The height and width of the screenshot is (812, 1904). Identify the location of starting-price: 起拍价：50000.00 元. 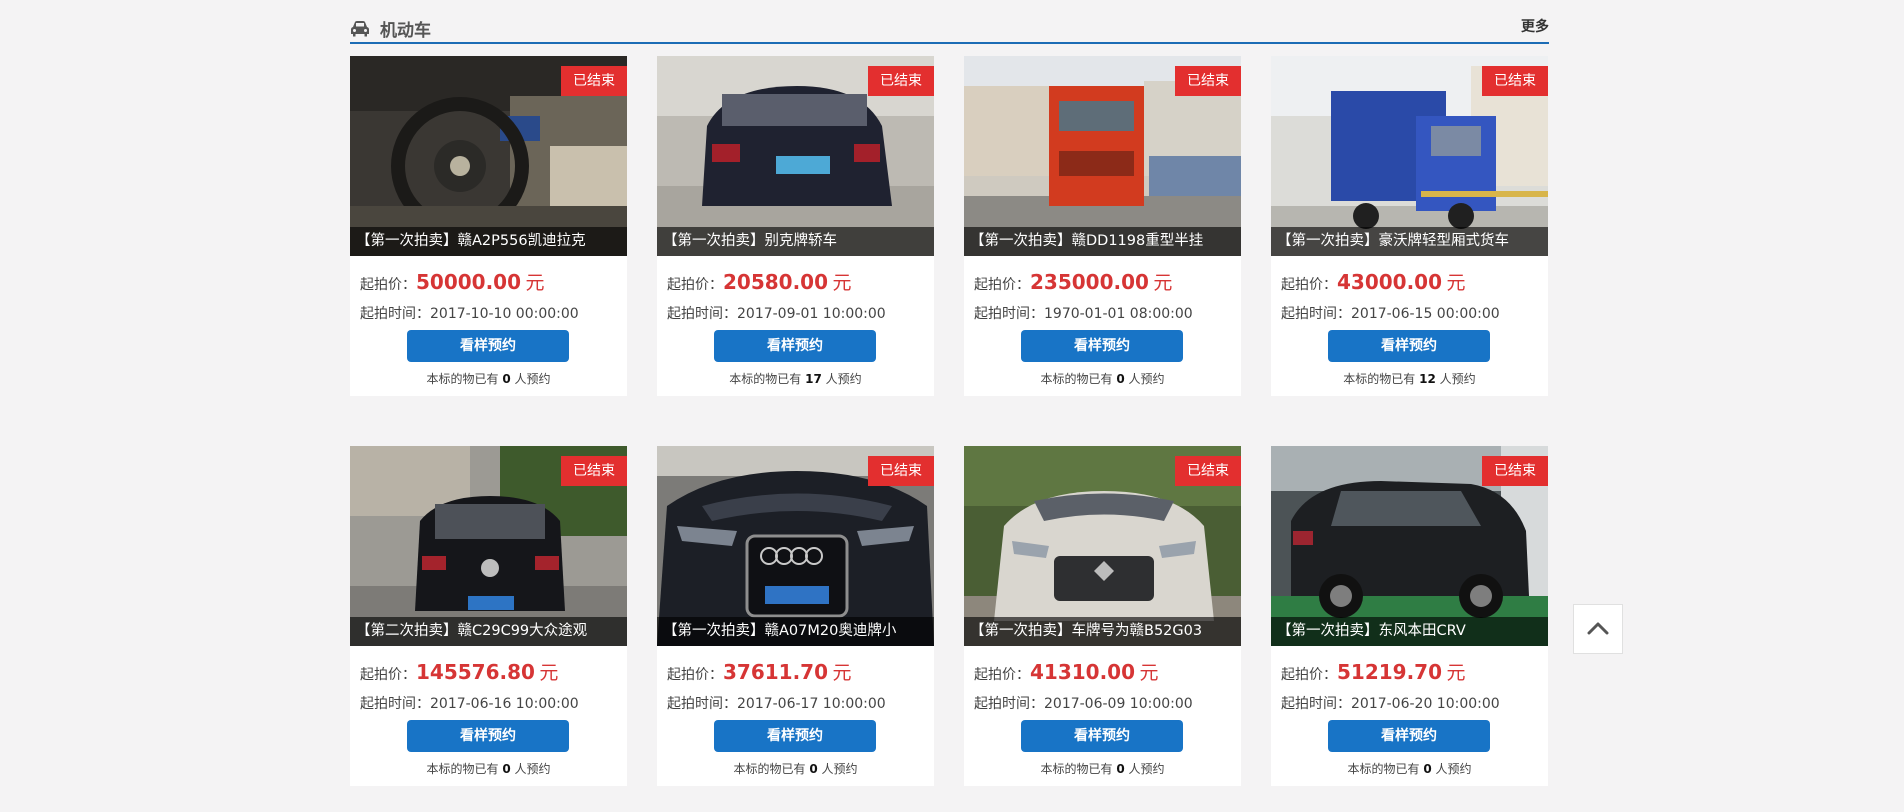
(452, 281).